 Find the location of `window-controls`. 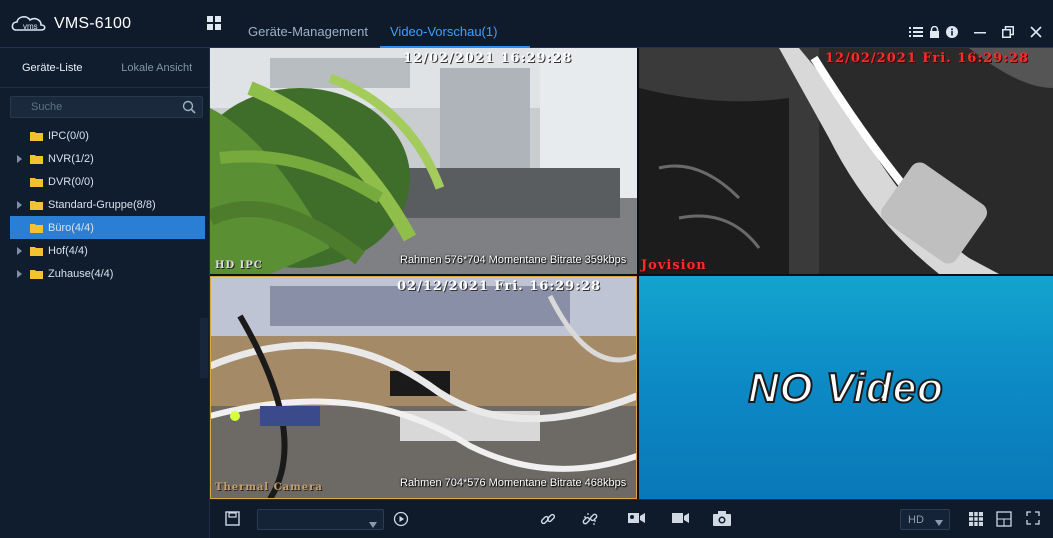

window-controls is located at coordinates (976, 32).